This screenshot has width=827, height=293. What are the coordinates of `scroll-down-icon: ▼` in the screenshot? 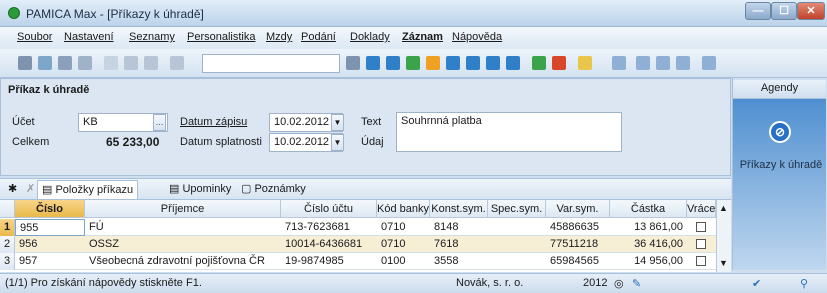 It's located at (723, 263).